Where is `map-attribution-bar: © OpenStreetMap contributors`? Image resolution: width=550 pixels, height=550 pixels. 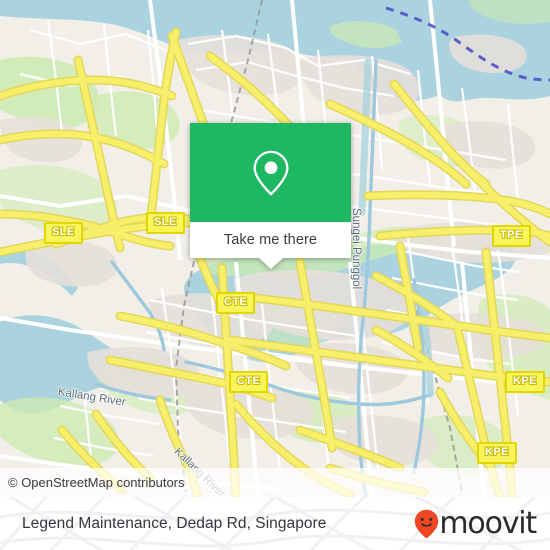 map-attribution-bar: © OpenStreetMap contributors is located at coordinates (275, 482).